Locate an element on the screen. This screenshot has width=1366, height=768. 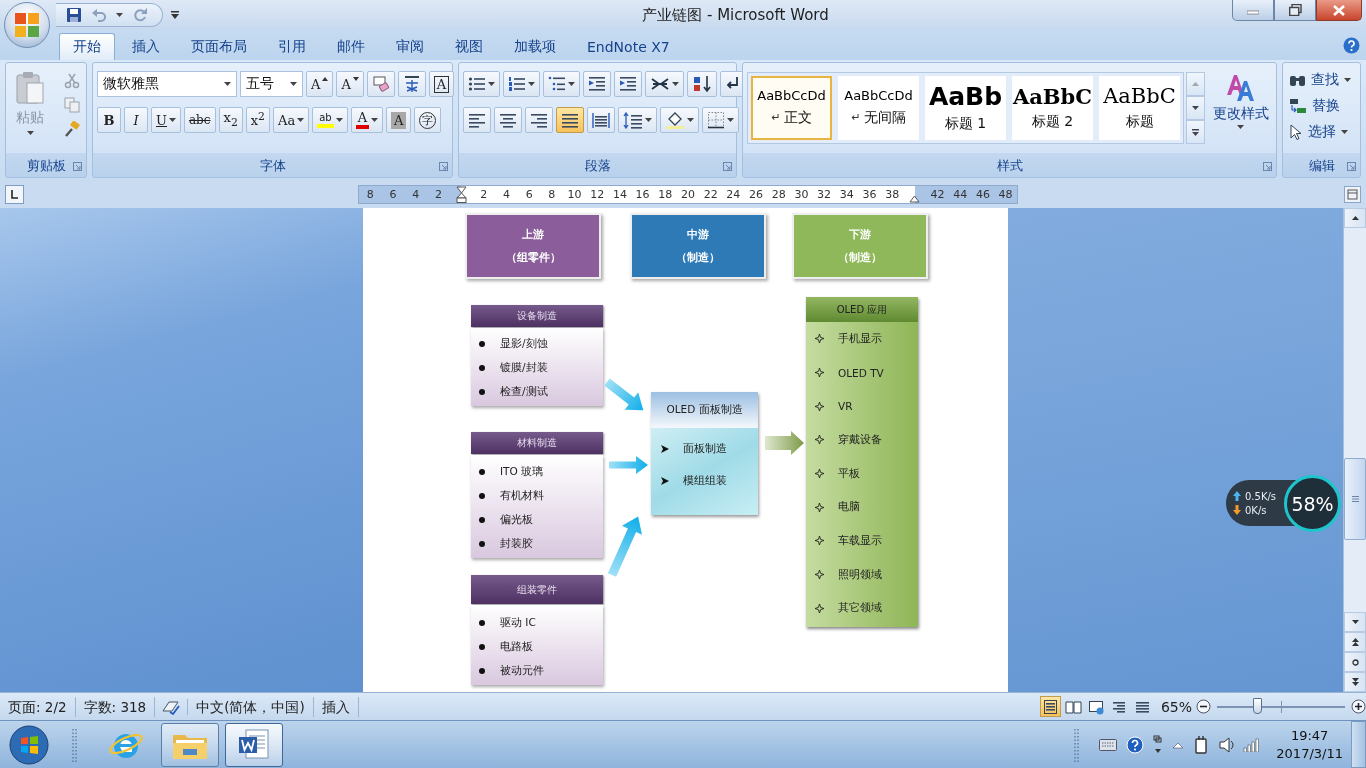
ribbon-tab: 开始 is located at coordinates (87, 46).